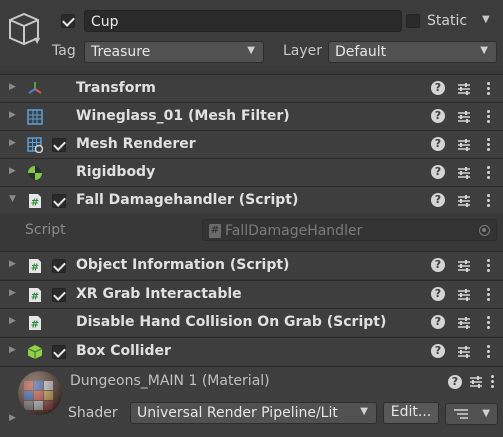  What do you see at coordinates (183, 116) in the screenshot?
I see `component-title: Wineglass_01 (Mesh Filter)` at bounding box center [183, 116].